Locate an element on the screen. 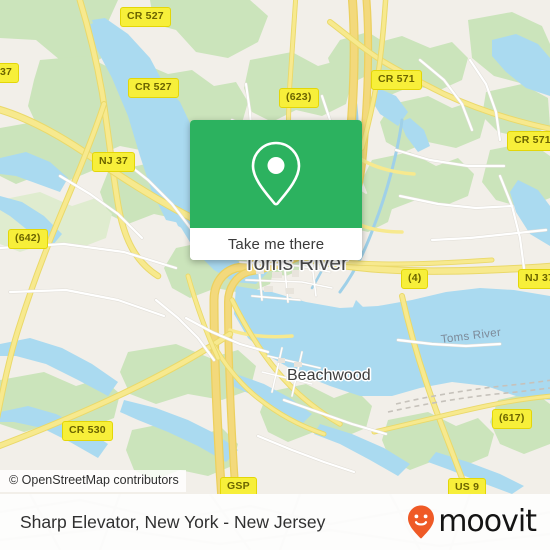 Image resolution: width=550 pixels, height=550 pixels. road-shield-cr-527-north: CR 527 is located at coordinates (145, 17).